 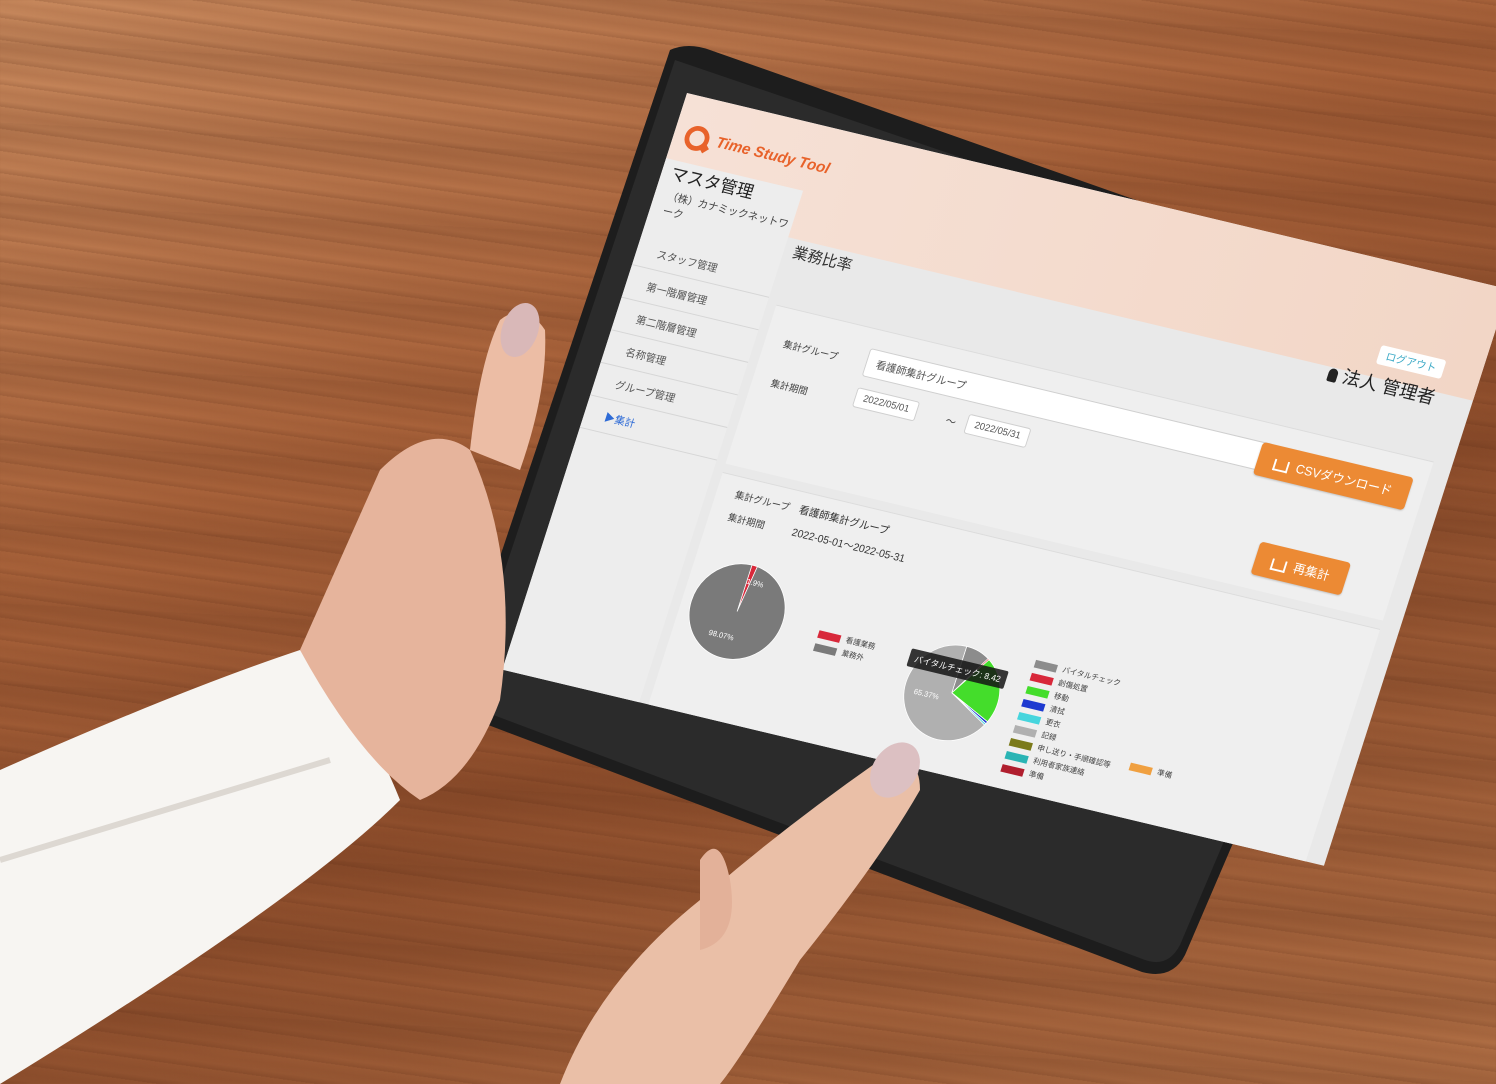 I want to click on right-hand, so click(x=740, y=921).